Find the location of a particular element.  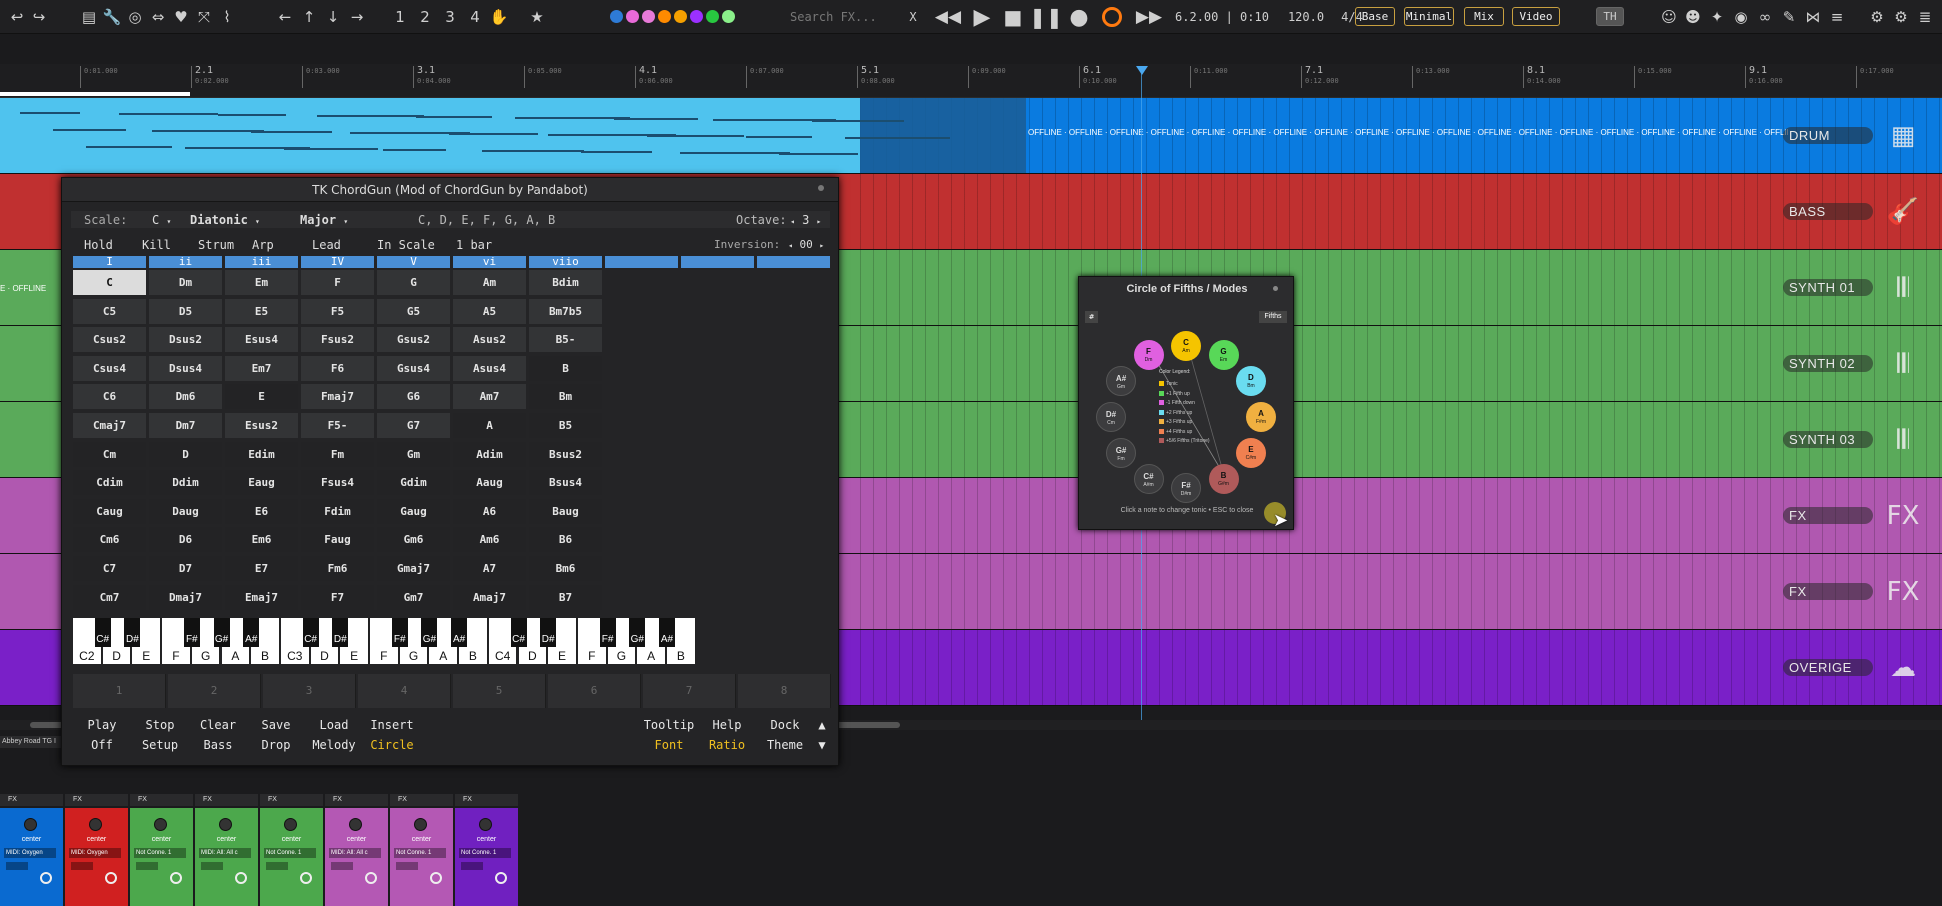

button-play: Play is located at coordinates (102, 725).